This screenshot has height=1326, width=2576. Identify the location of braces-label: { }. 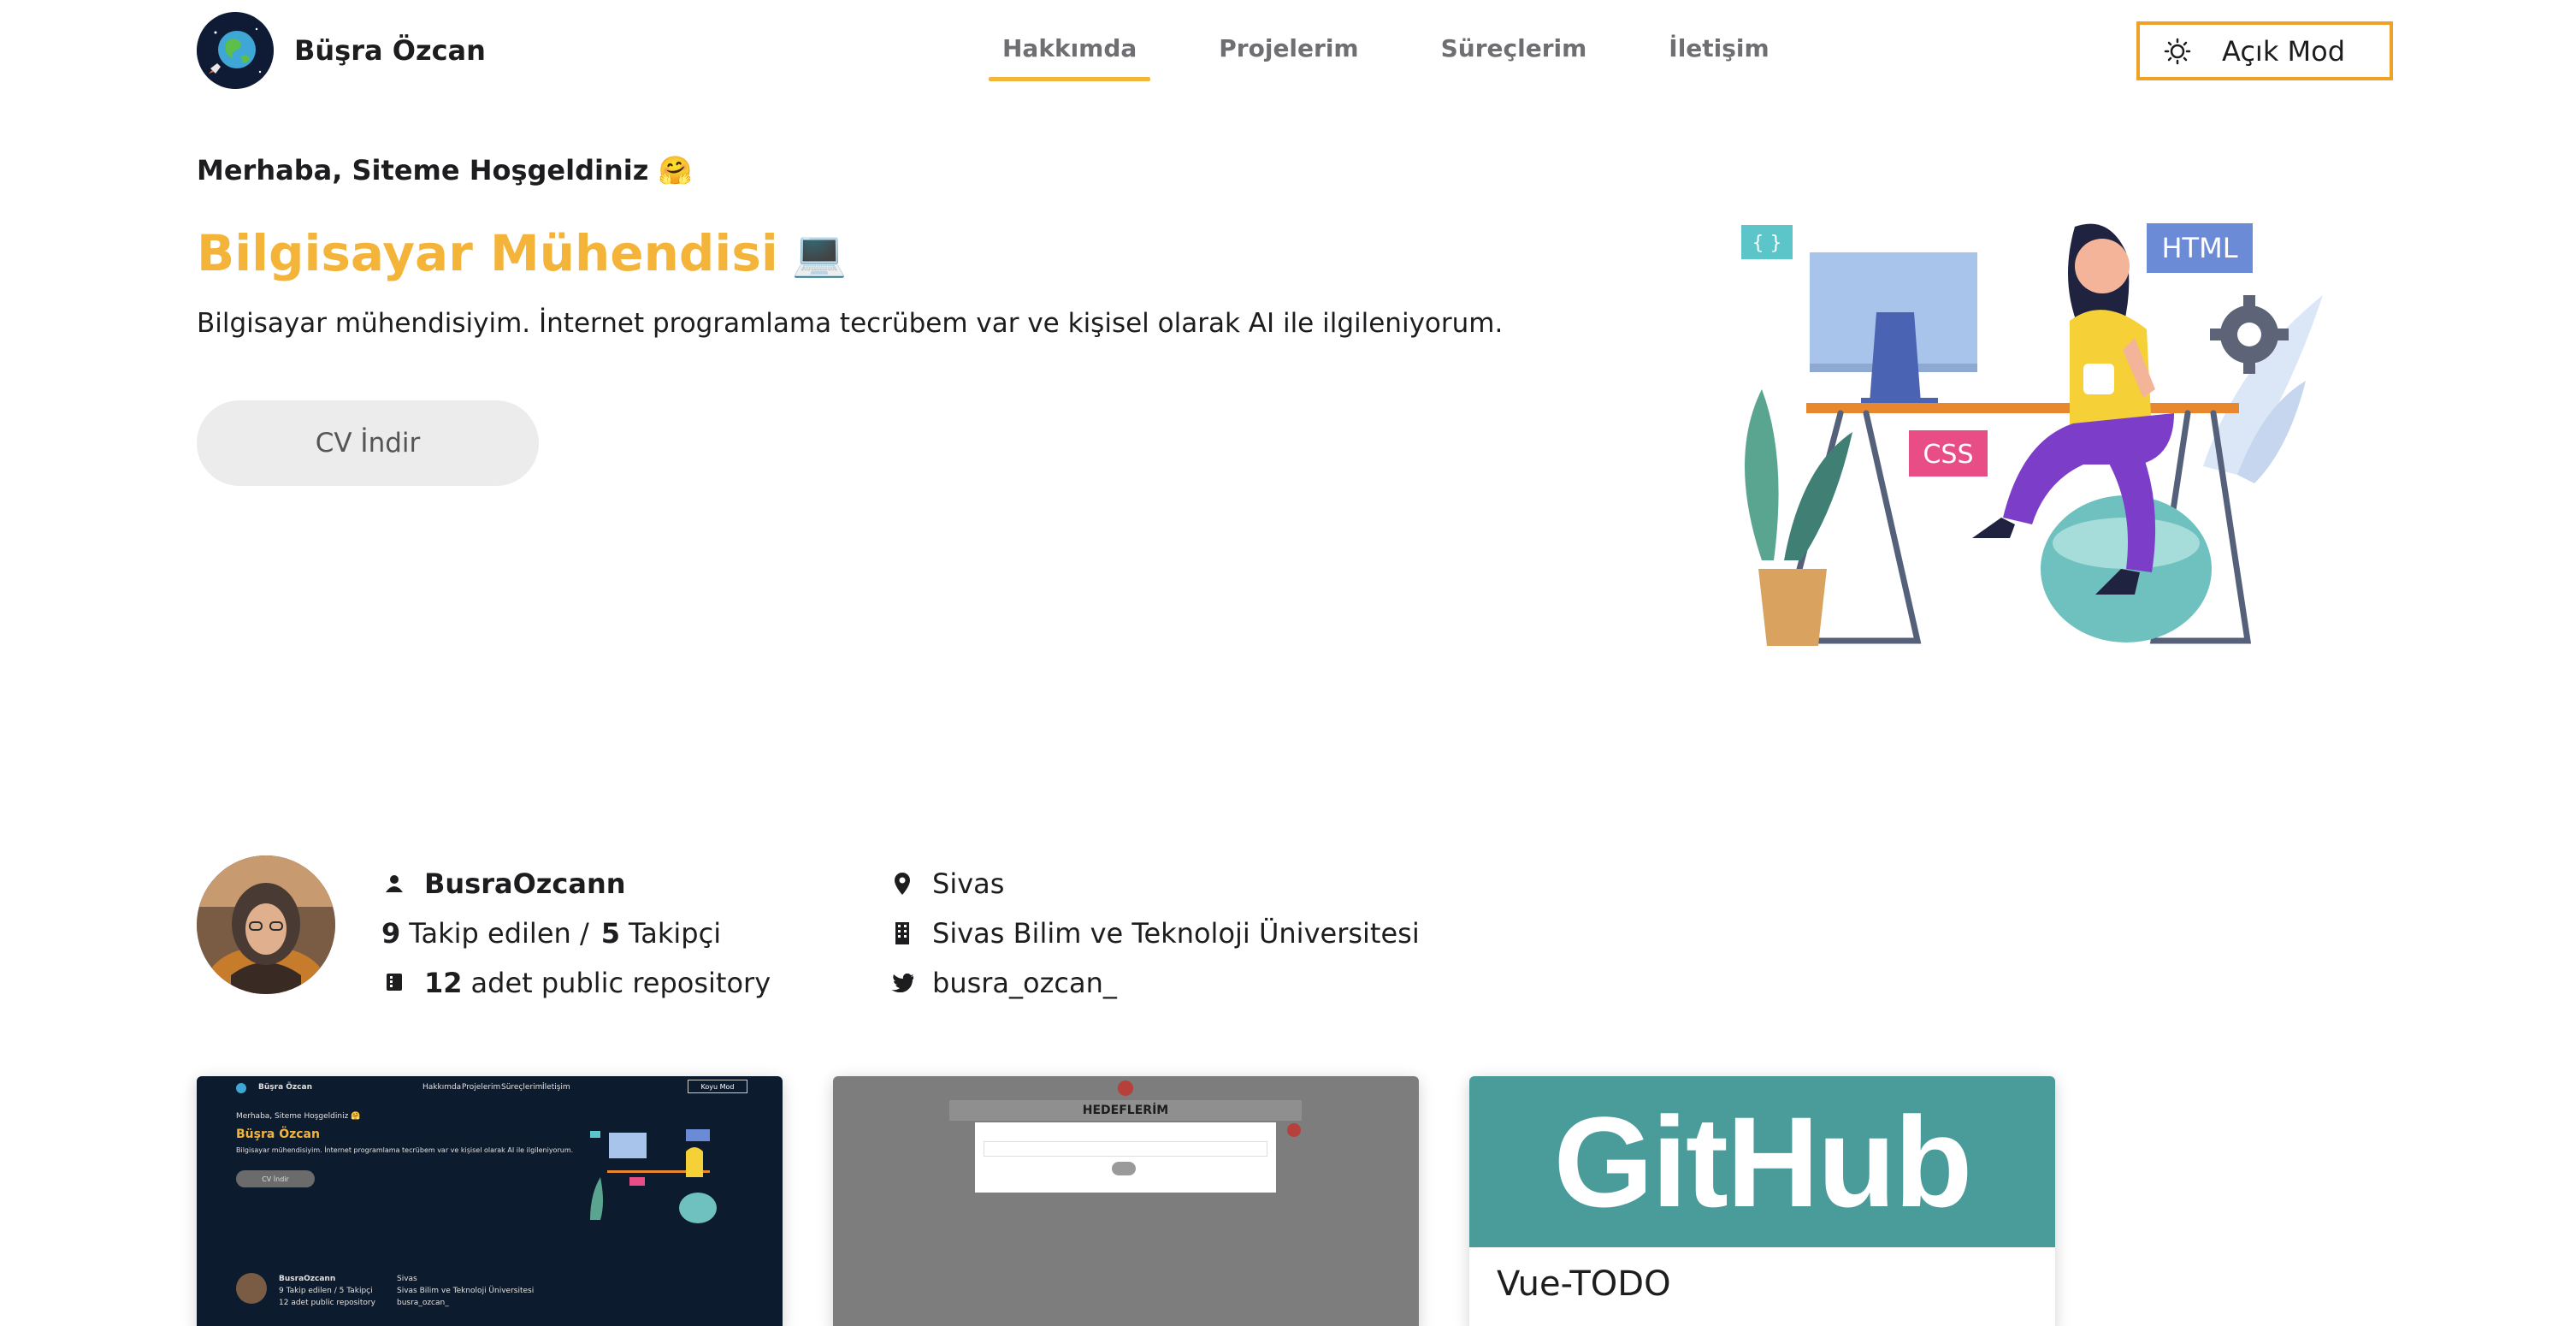
(1767, 243).